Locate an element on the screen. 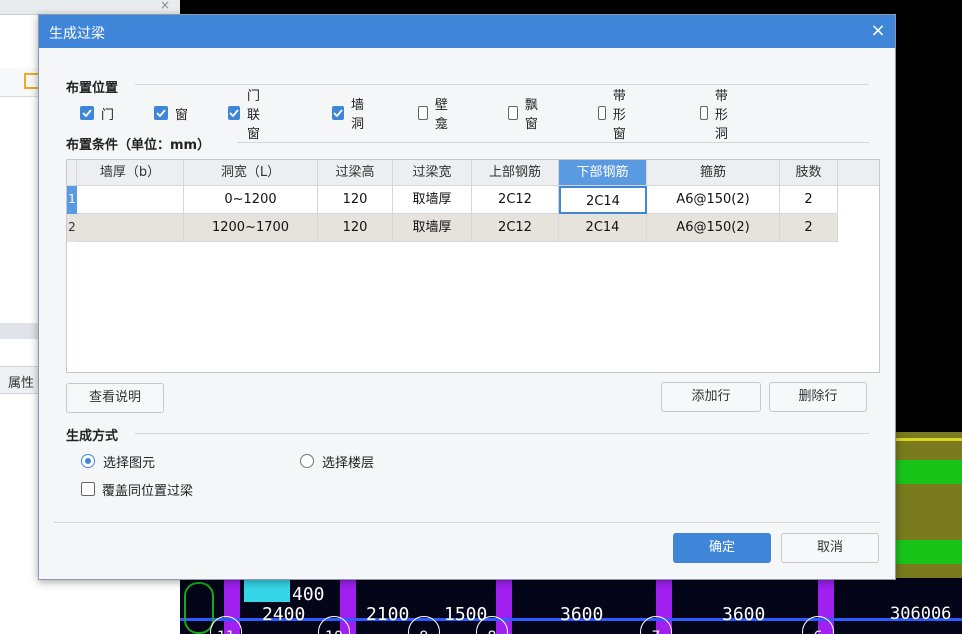  checkbox-opening-type: 飘窗 is located at coordinates (525, 115).